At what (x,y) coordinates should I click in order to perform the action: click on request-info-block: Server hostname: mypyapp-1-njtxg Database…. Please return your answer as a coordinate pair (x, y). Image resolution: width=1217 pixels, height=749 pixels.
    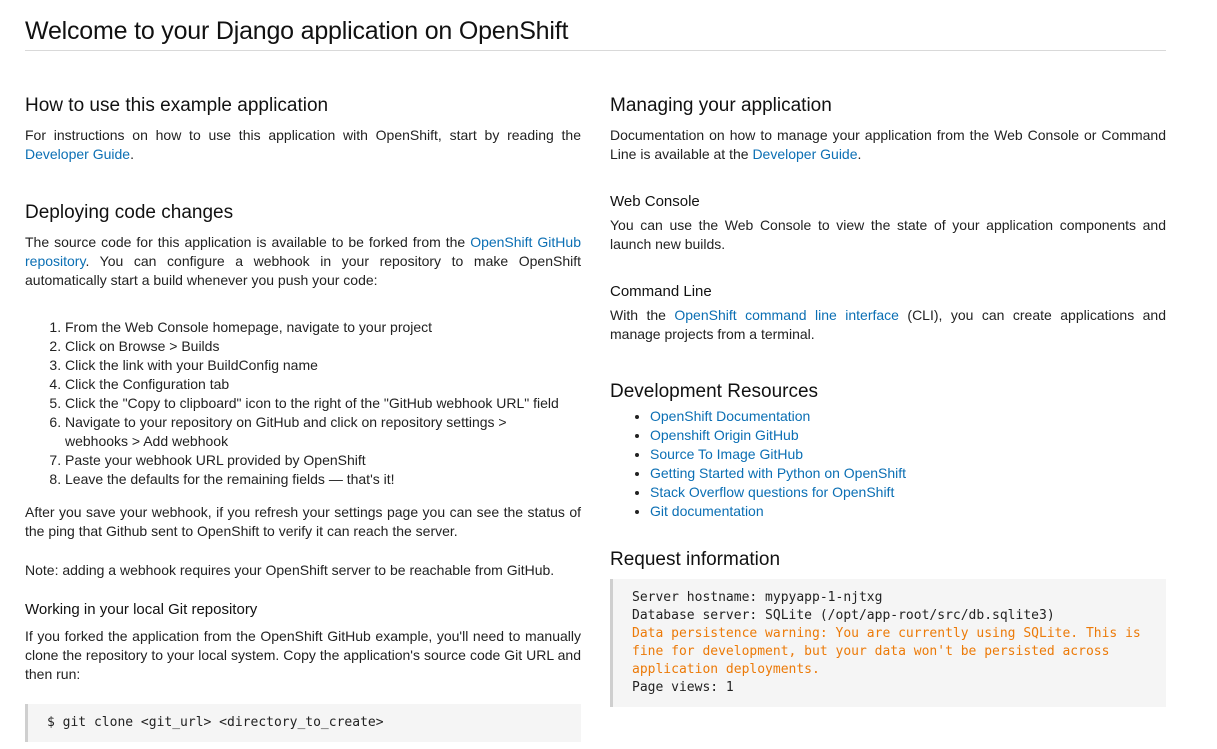
    Looking at the image, I should click on (888, 643).